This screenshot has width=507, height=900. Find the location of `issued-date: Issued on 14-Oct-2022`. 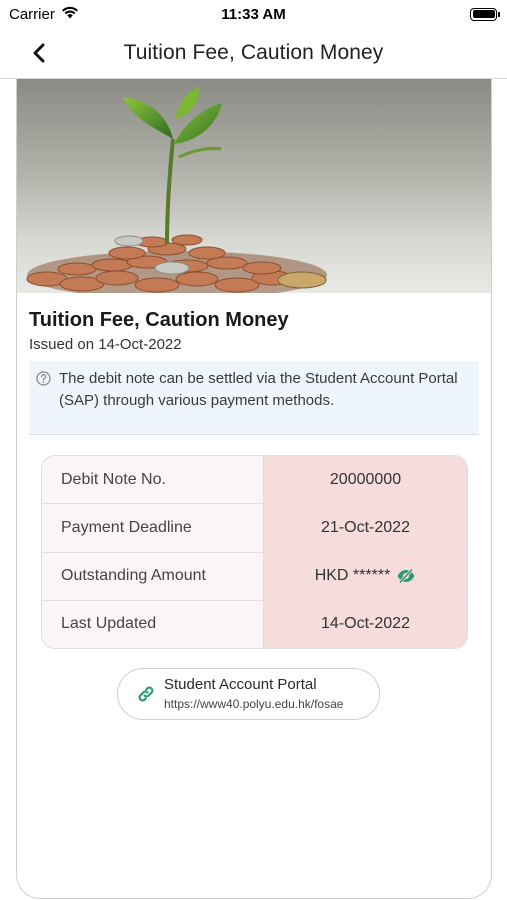

issued-date: Issued on 14-Oct-2022 is located at coordinates (105, 344).